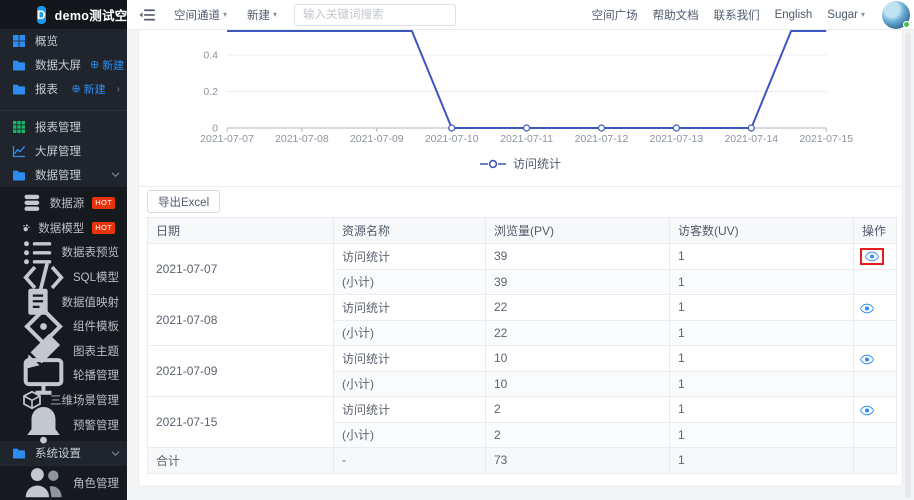 This screenshot has height=500, width=914. I want to click on sidebar-item-report: 报表 ⊕ 新建 ›, so click(63, 89).